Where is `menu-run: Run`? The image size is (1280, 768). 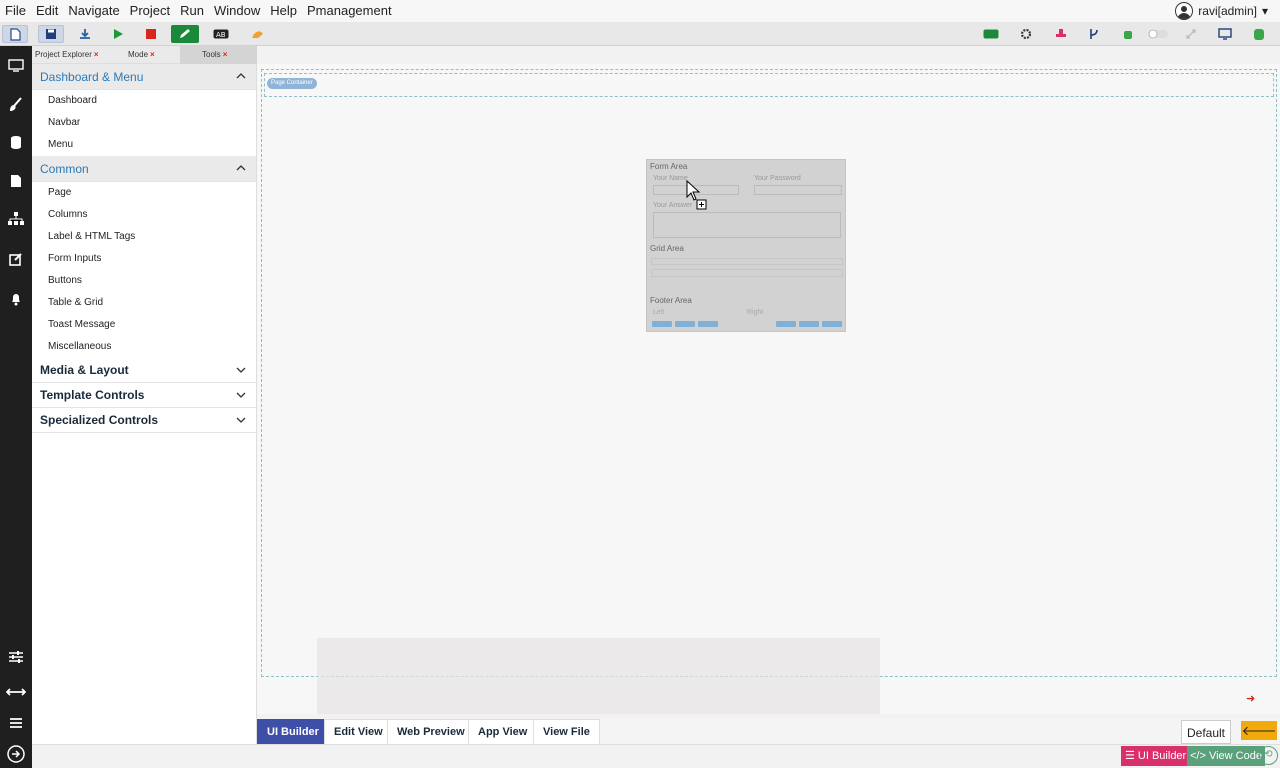
menu-run: Run is located at coordinates (192, 11).